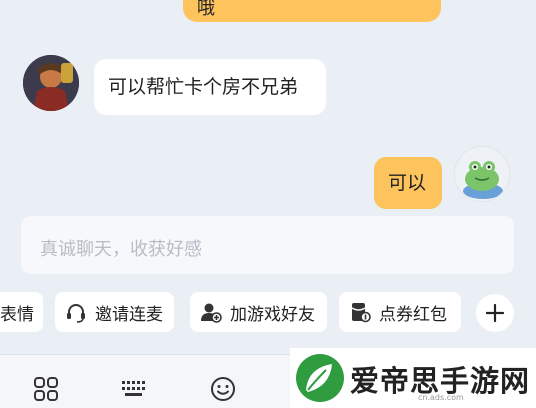  I want to click on message-input: 真诚聊天，收获好感, so click(267, 245).